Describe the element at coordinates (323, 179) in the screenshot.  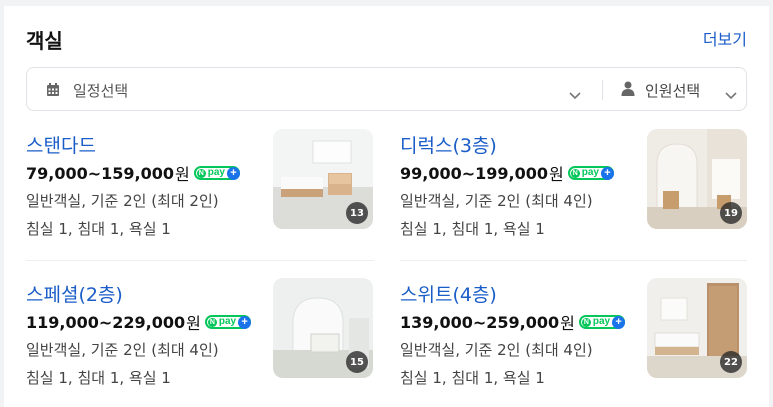
I see `room-photo: 13` at that location.